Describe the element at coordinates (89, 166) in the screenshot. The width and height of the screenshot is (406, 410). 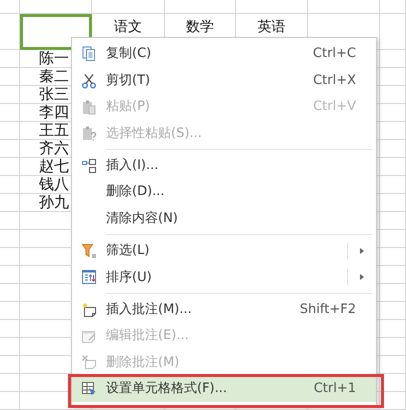
I see `insert-icon` at that location.